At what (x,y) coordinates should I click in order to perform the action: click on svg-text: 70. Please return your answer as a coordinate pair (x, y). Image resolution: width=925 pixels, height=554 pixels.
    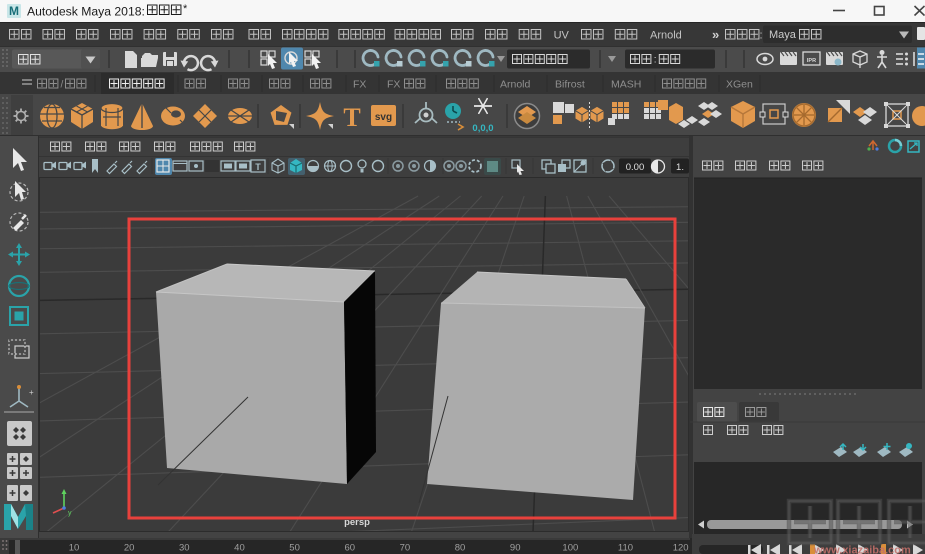
    Looking at the image, I should click on (405, 548).